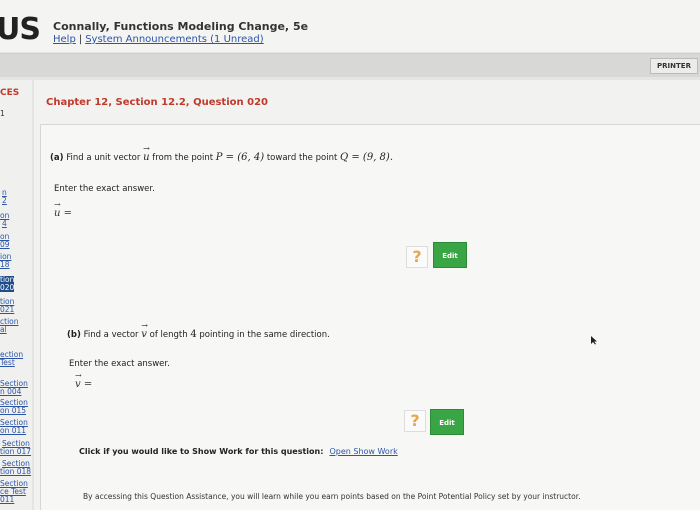  What do you see at coordinates (447, 422) in the screenshot?
I see `part-b-edit-button: Edit` at bounding box center [447, 422].